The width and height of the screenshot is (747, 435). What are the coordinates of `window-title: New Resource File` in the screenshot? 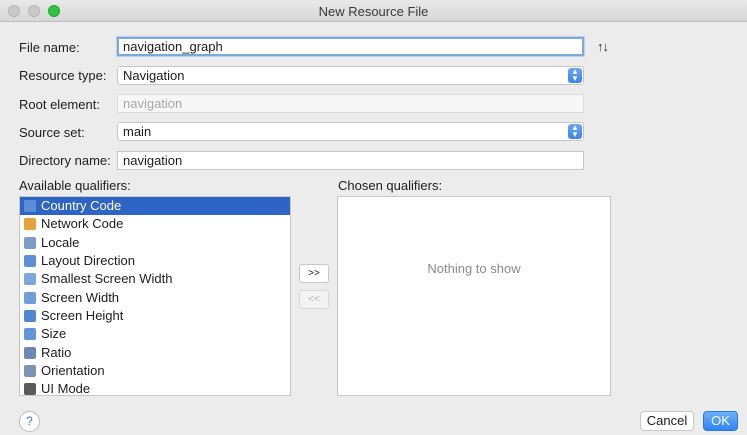 It's located at (373, 11).